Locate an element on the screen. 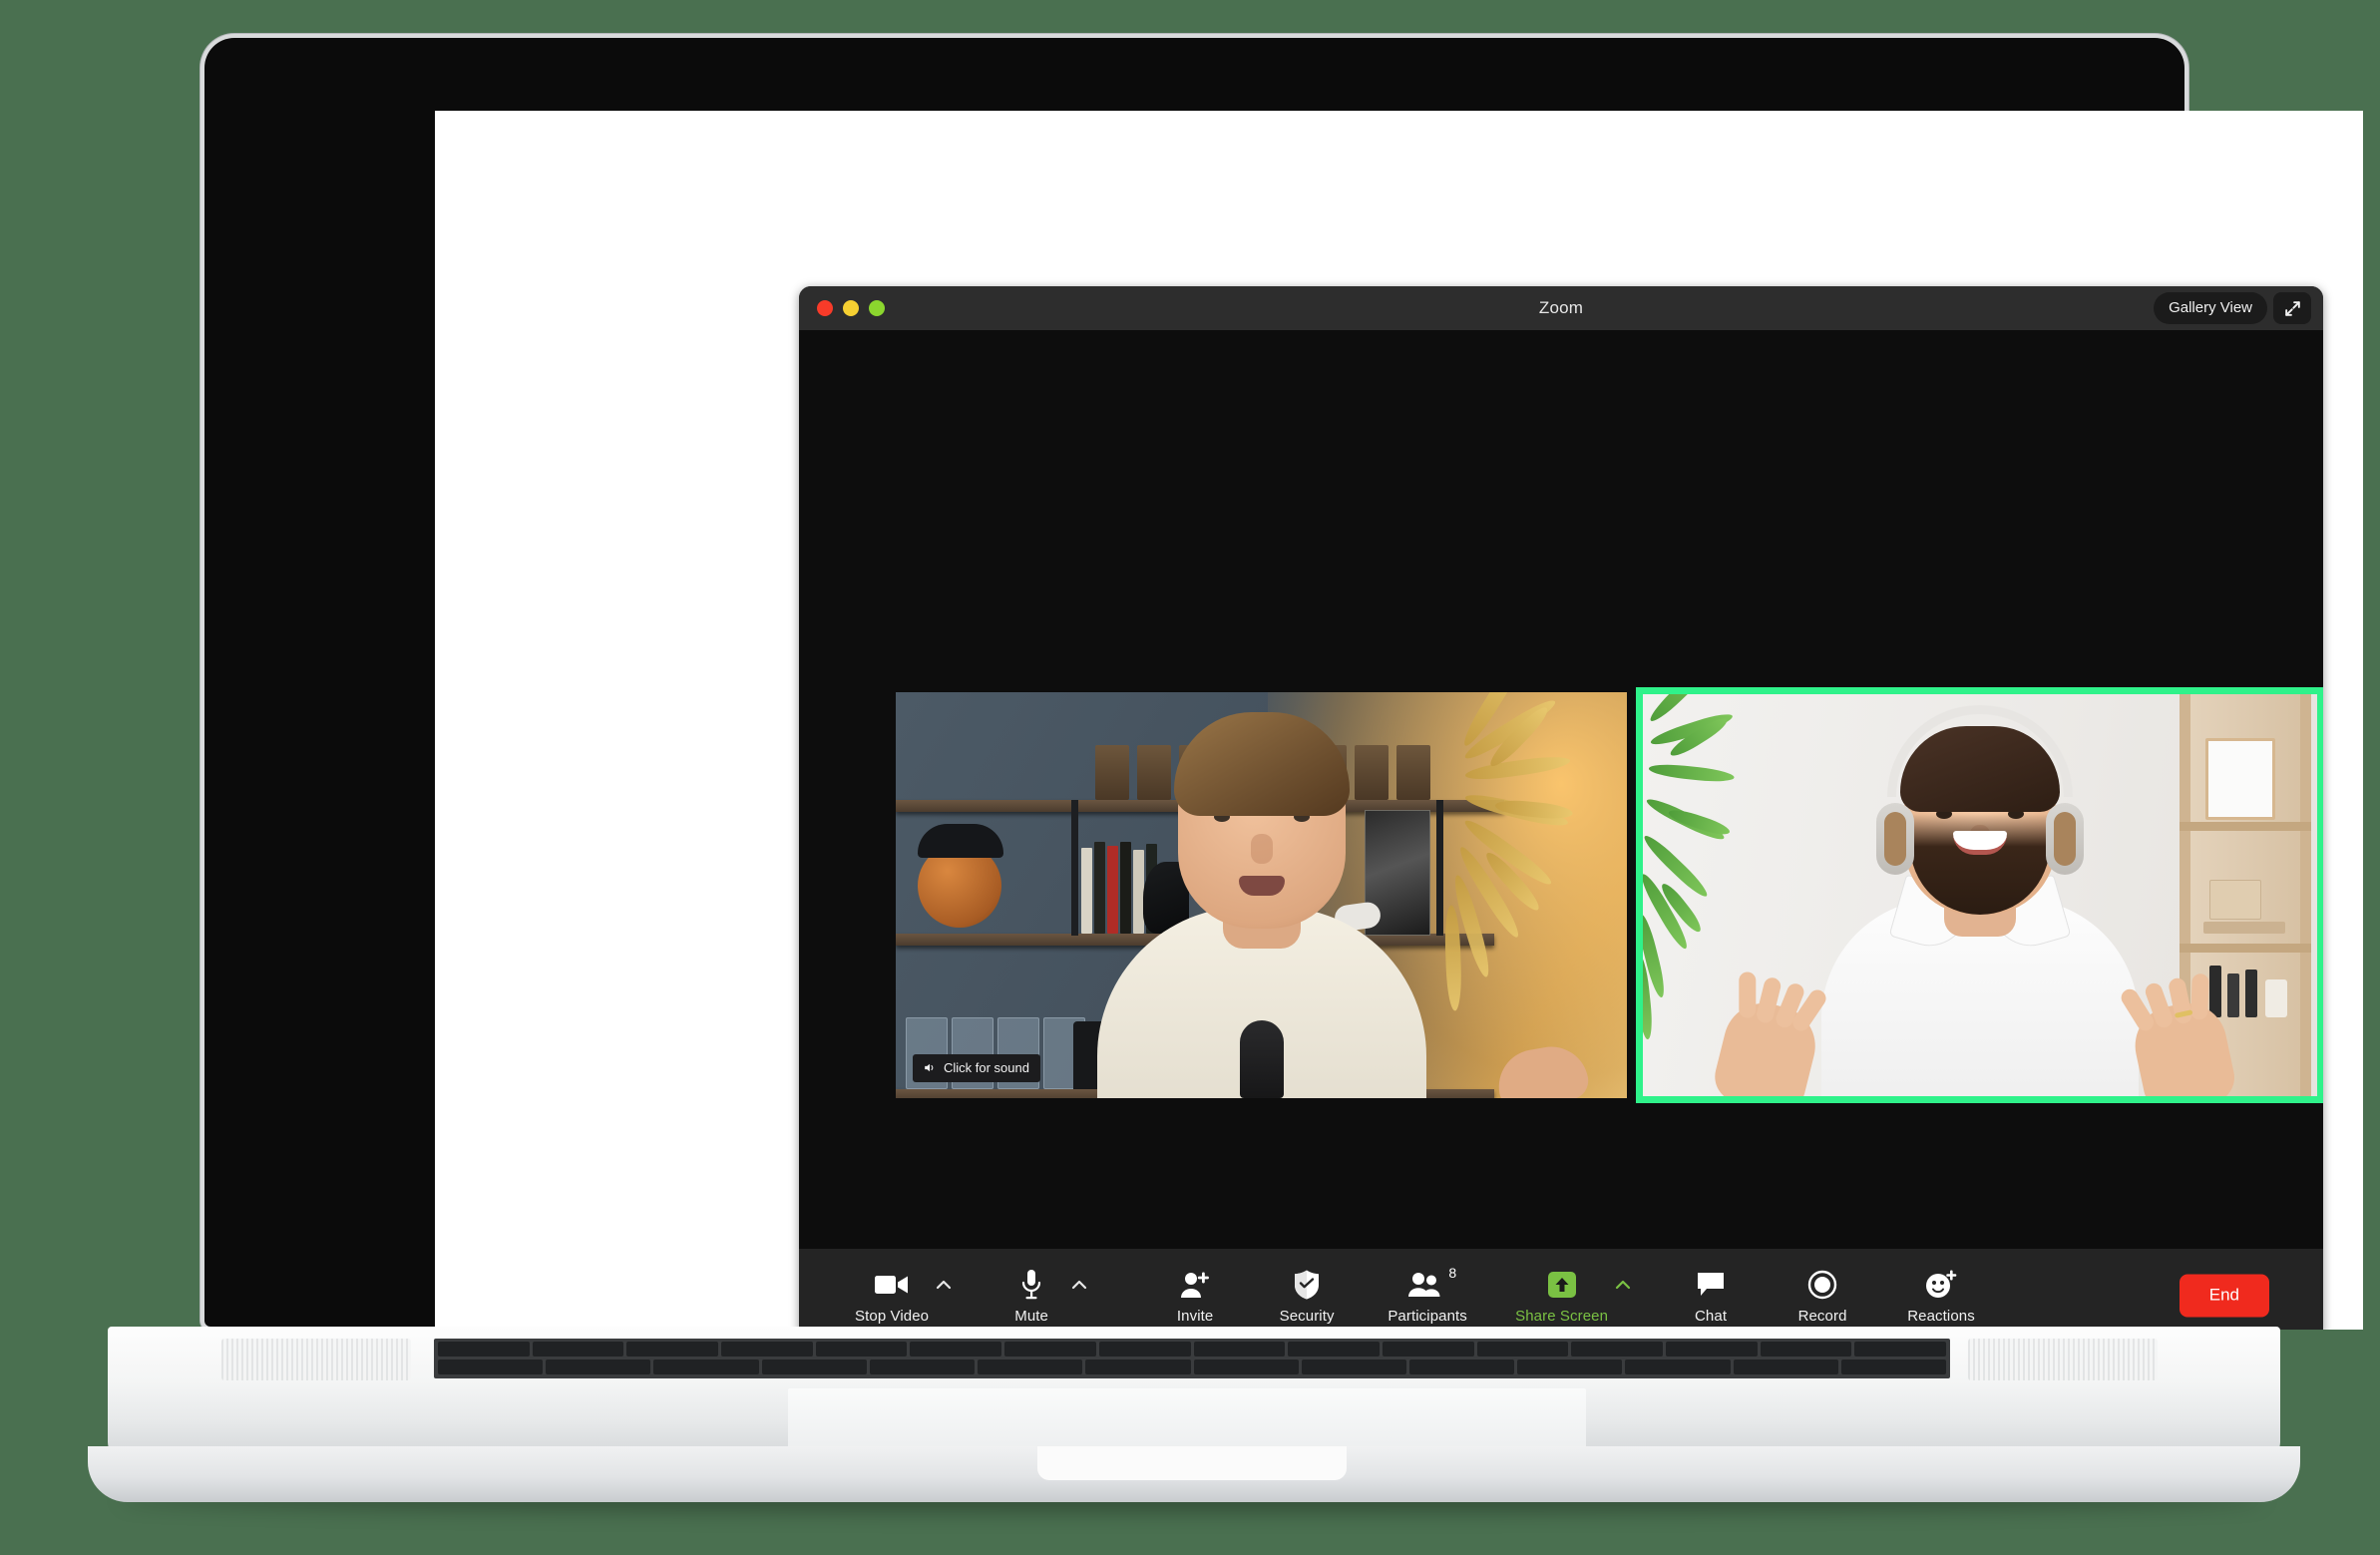 The image size is (2380, 1555). video-camera-icon is located at coordinates (892, 1285).